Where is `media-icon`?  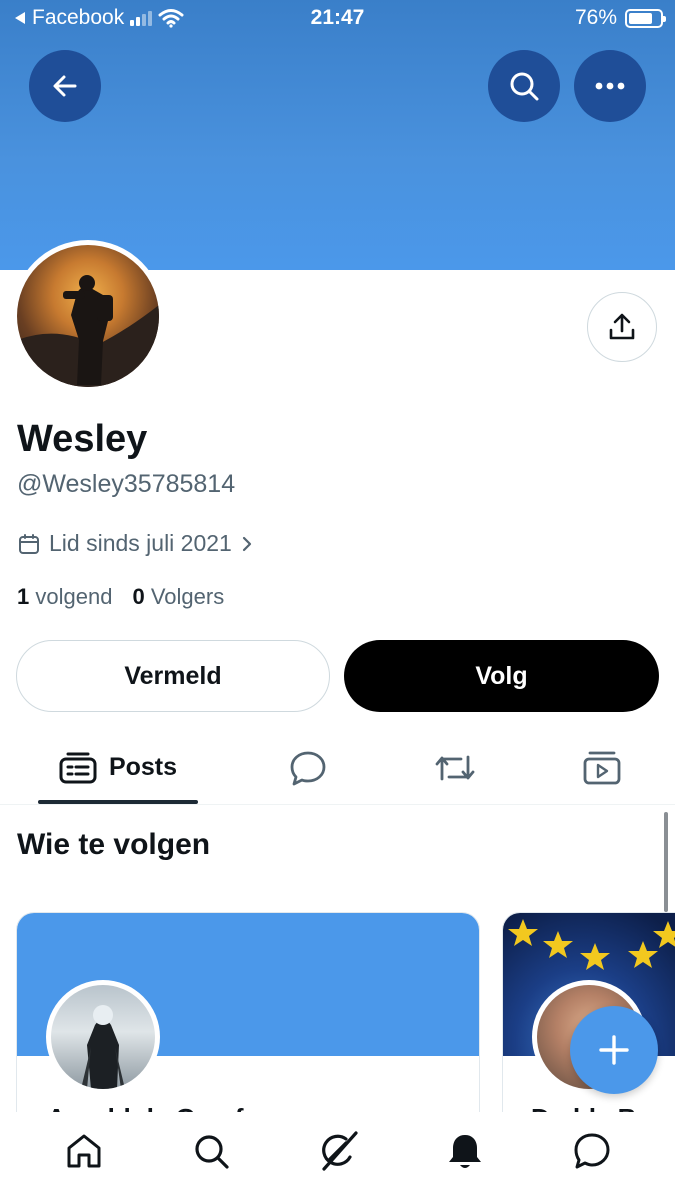
media-icon is located at coordinates (602, 767).